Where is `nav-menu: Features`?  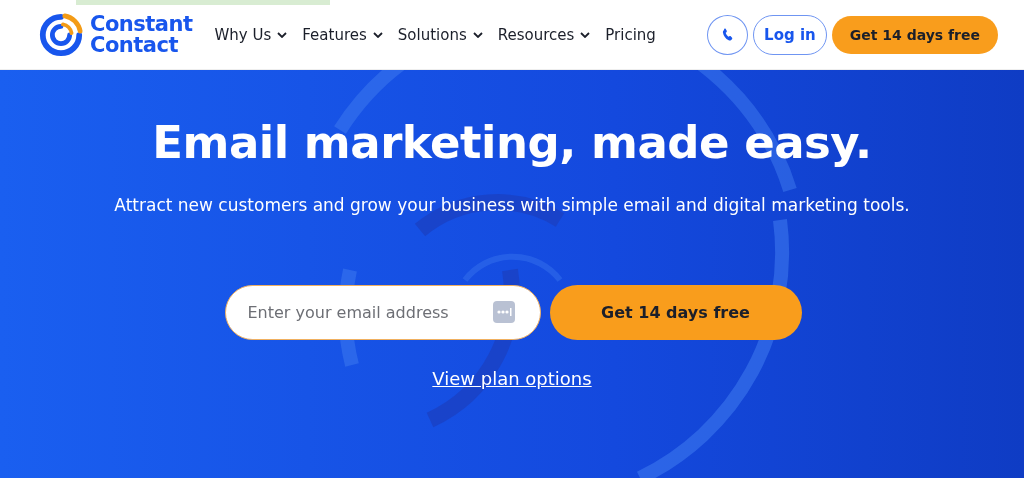
nav-menu: Features is located at coordinates (342, 34).